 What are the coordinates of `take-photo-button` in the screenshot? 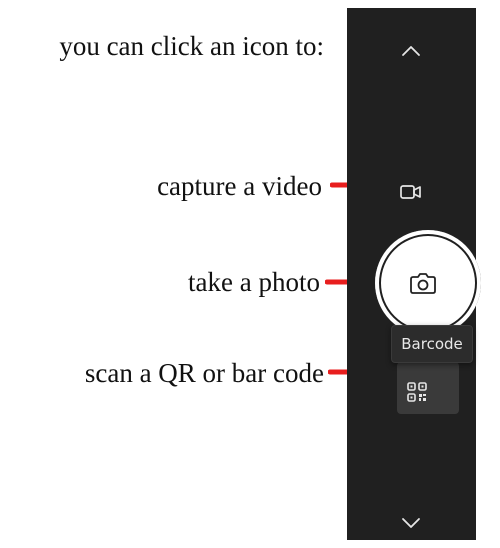 It's located at (428, 283).